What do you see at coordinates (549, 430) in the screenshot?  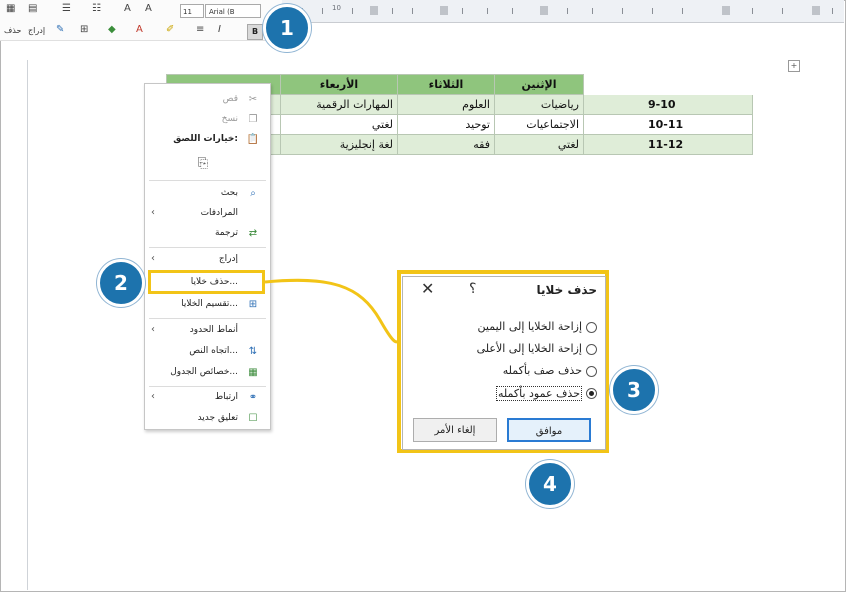 I see `ok-button: موافق` at bounding box center [549, 430].